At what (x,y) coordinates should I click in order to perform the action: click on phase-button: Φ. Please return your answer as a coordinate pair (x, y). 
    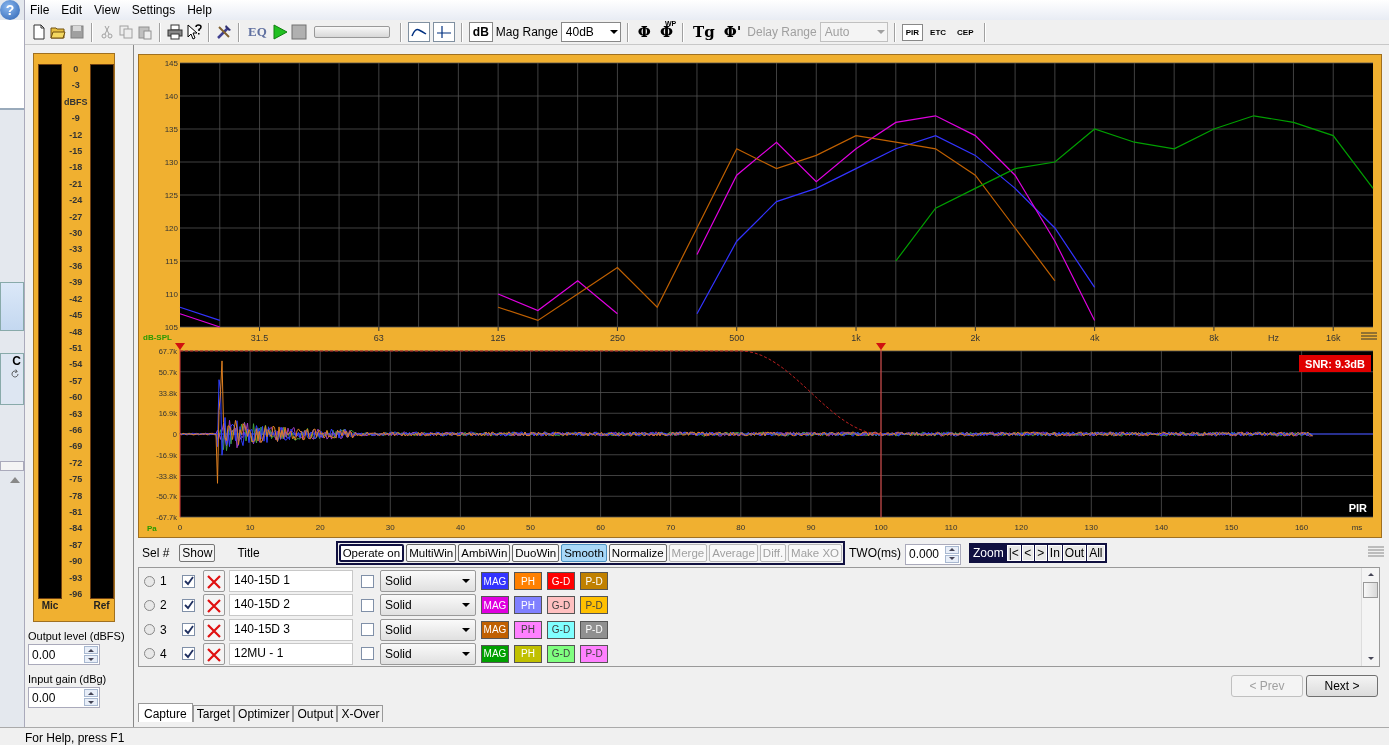
    Looking at the image, I should click on (644, 32).